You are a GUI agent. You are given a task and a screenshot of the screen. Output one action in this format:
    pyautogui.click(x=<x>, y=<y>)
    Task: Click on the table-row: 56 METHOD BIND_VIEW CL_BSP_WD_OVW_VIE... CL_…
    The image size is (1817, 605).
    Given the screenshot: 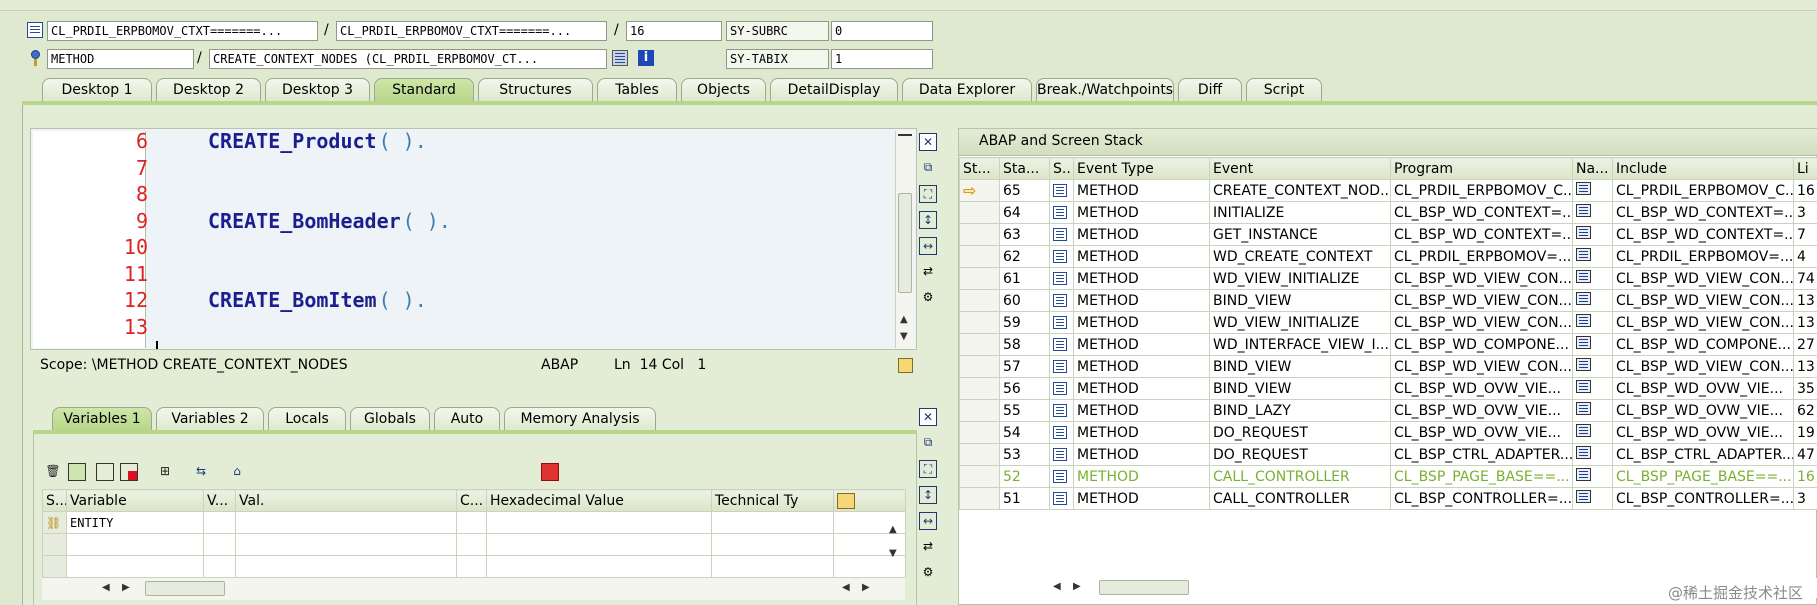 What is the action you would take?
    pyautogui.click(x=1388, y=388)
    